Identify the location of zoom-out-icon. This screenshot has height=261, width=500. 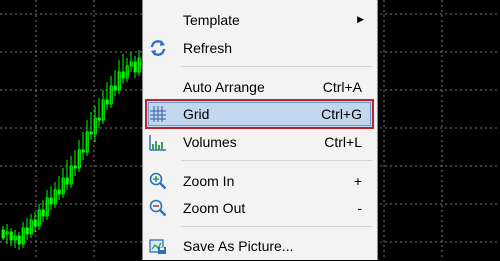
(158, 208).